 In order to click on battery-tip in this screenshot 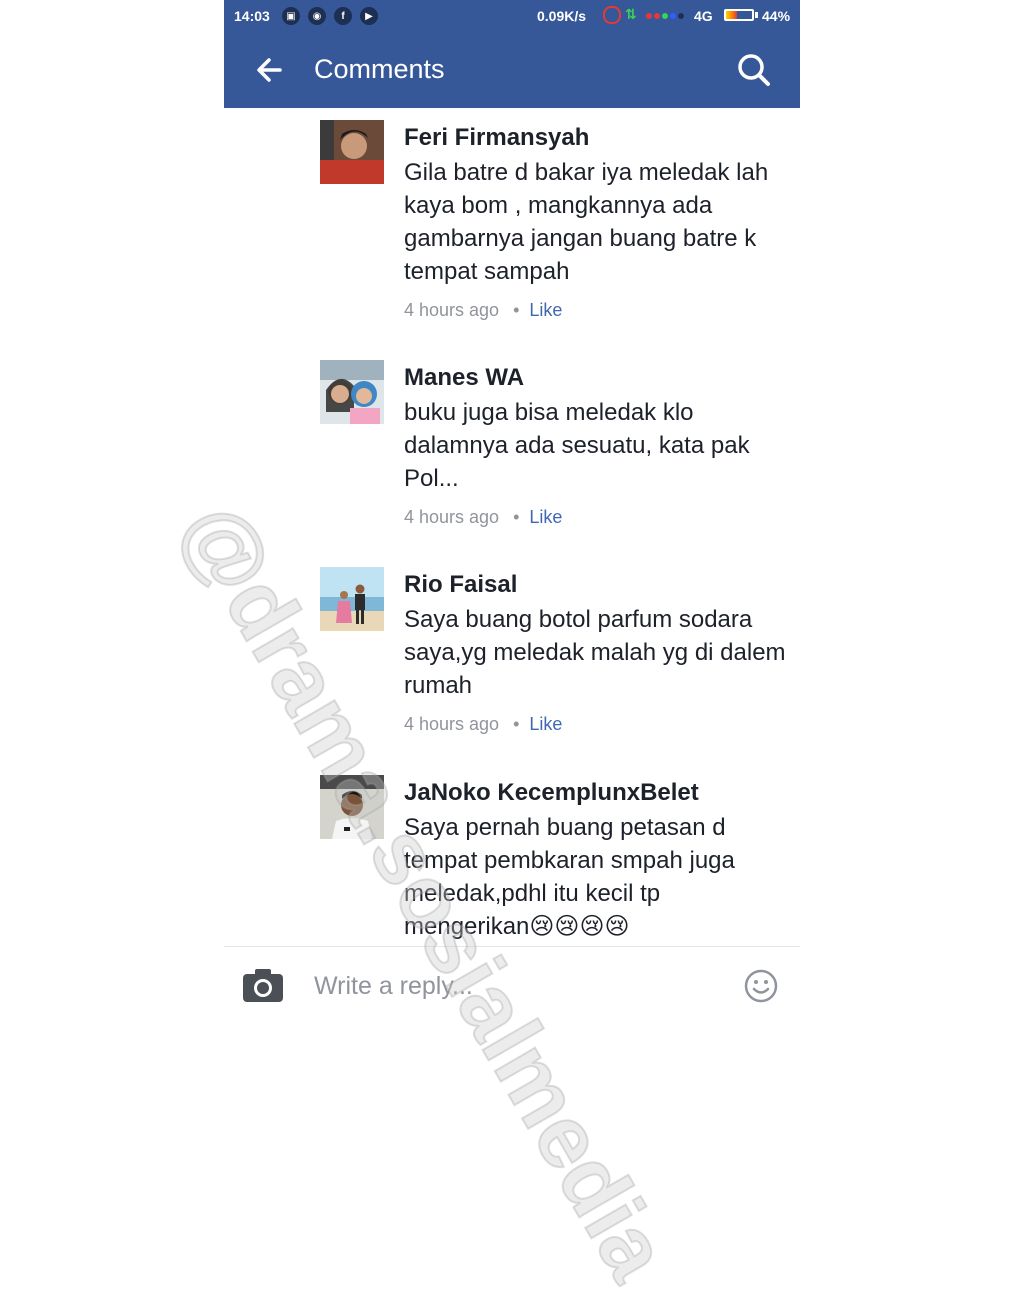, I will do `click(756, 15)`.